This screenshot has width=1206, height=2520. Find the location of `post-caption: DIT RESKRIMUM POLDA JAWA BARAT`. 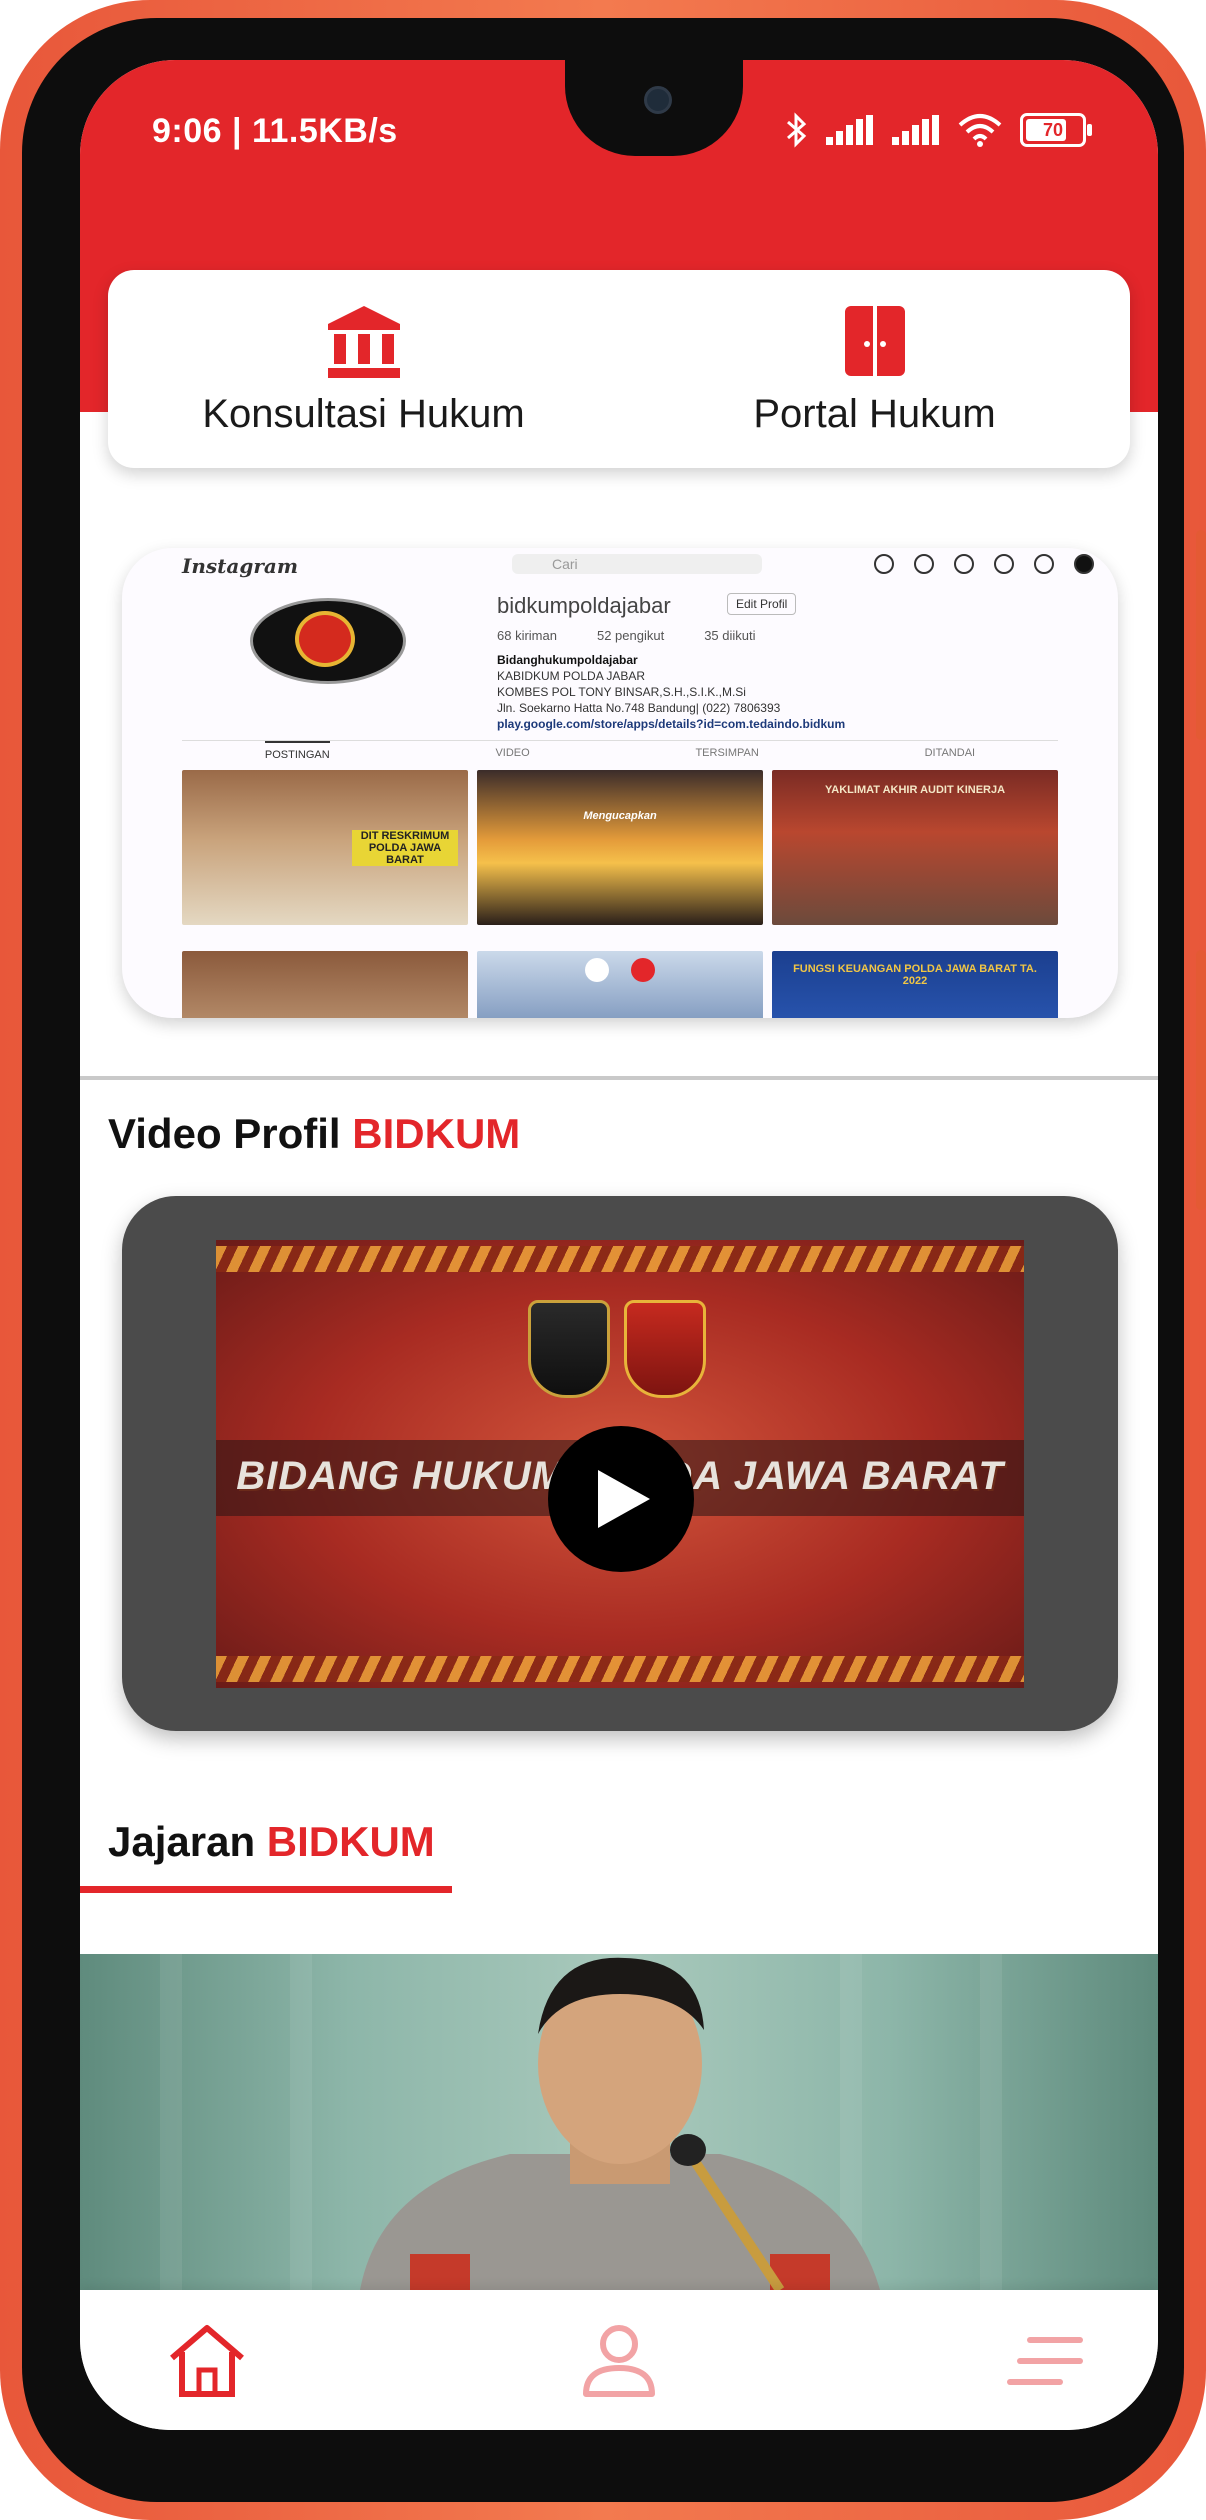

post-caption: DIT RESKRIMUM POLDA JAWA BARAT is located at coordinates (405, 848).